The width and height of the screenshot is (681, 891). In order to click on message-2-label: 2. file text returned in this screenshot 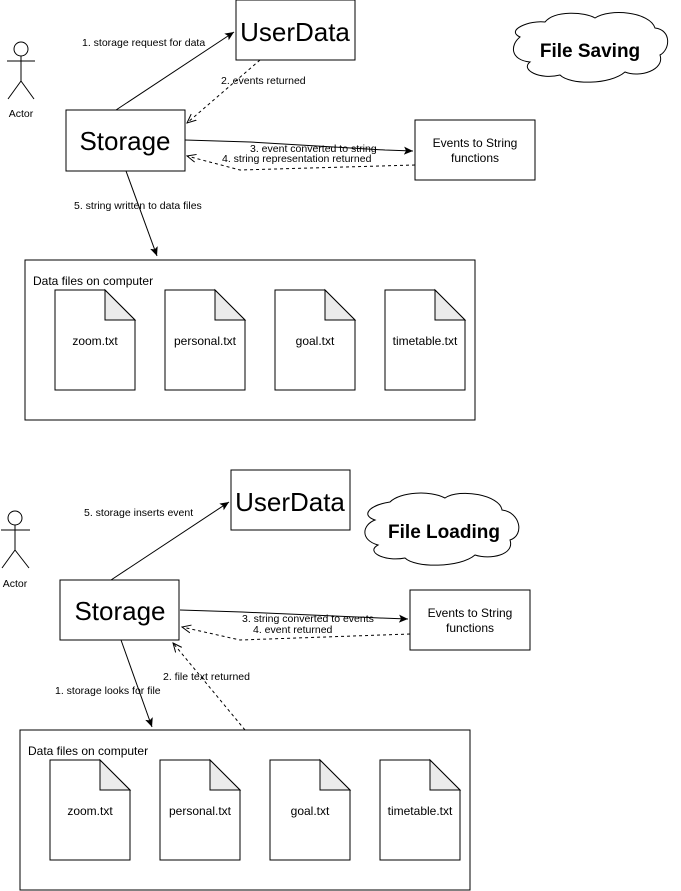, I will do `click(206, 677)`.